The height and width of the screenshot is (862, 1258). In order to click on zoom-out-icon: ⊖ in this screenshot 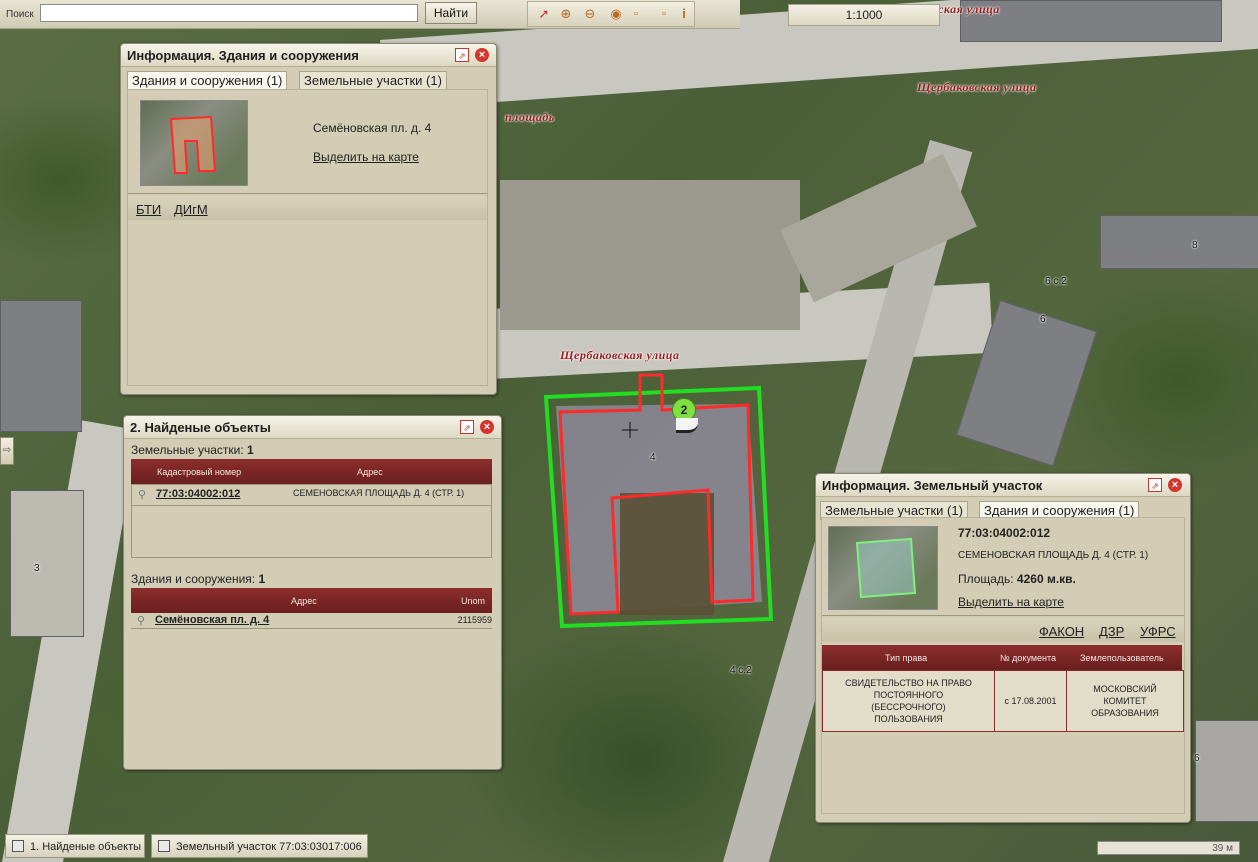, I will do `click(590, 14)`.